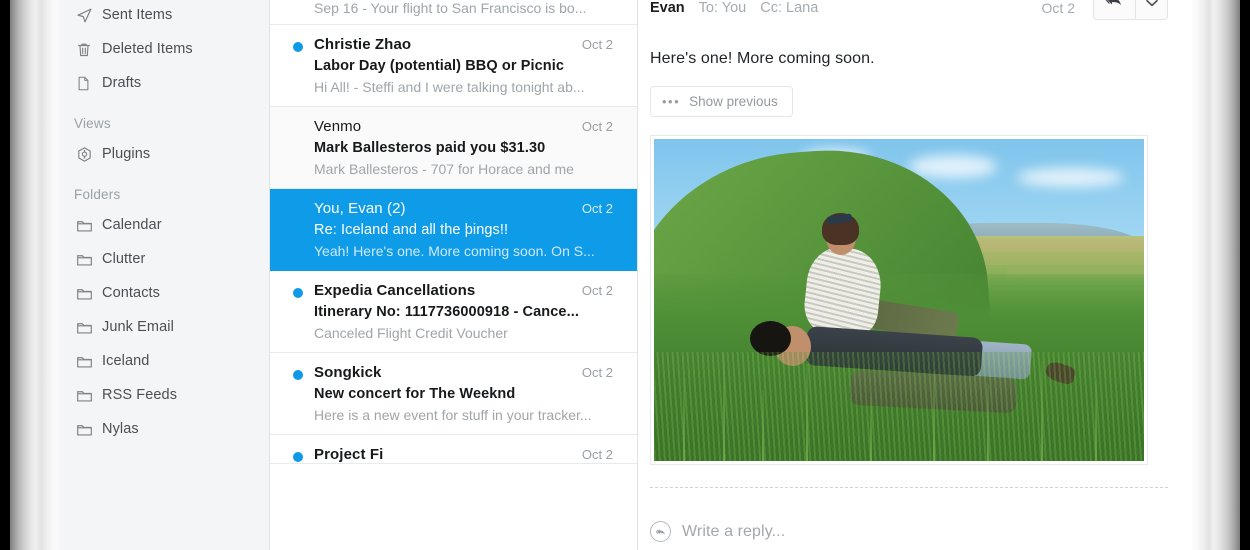  What do you see at coordinates (164, 154) in the screenshot?
I see `sidebar-item-plugins: Plugins` at bounding box center [164, 154].